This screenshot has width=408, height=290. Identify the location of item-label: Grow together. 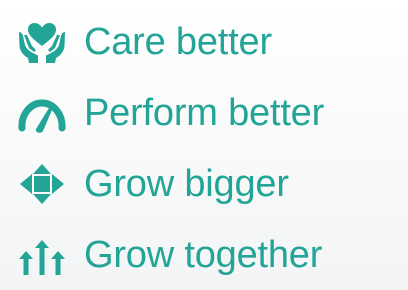
(203, 255).